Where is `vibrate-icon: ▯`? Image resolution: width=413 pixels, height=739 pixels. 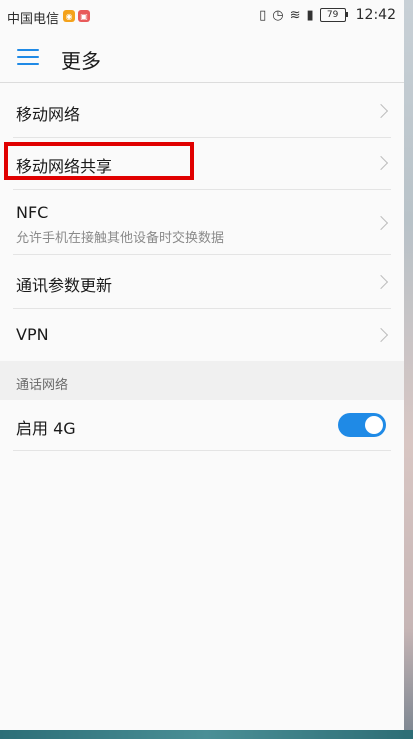
vibrate-icon: ▯ is located at coordinates (263, 15).